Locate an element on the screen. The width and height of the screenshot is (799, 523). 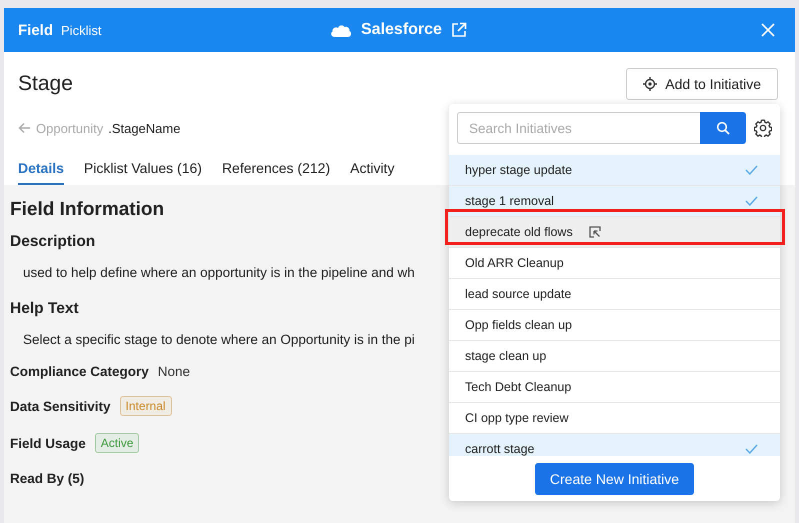
initiative-item: lead source update is located at coordinates (614, 294).